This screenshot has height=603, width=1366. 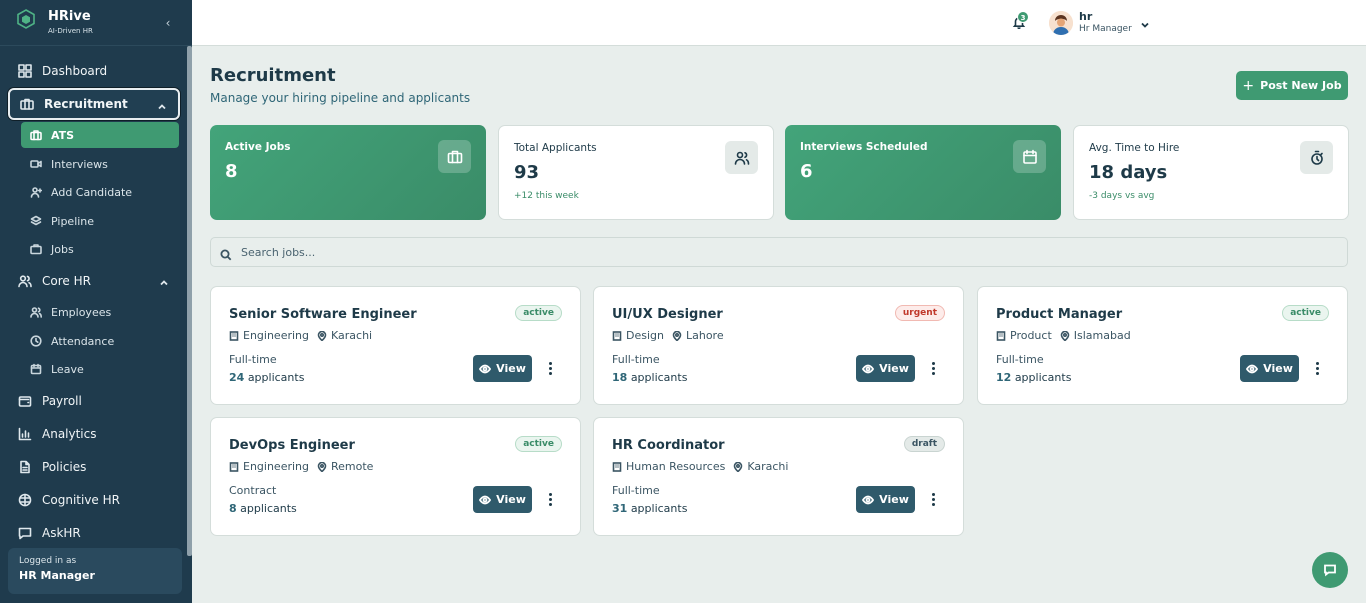 I want to click on stat-label: Active Jobs, so click(x=258, y=147).